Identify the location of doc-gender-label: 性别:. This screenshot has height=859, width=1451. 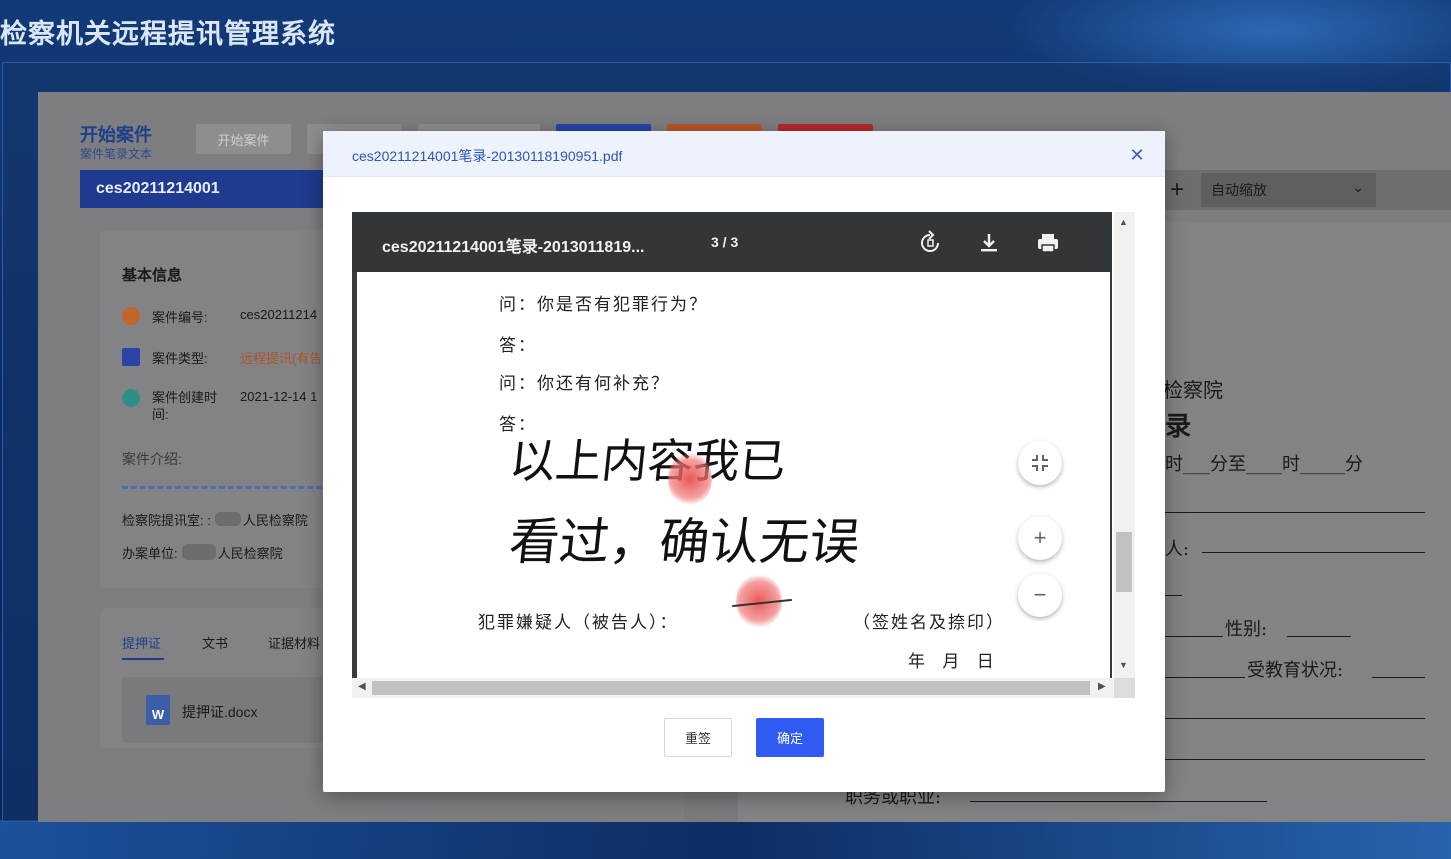
(1246, 629).